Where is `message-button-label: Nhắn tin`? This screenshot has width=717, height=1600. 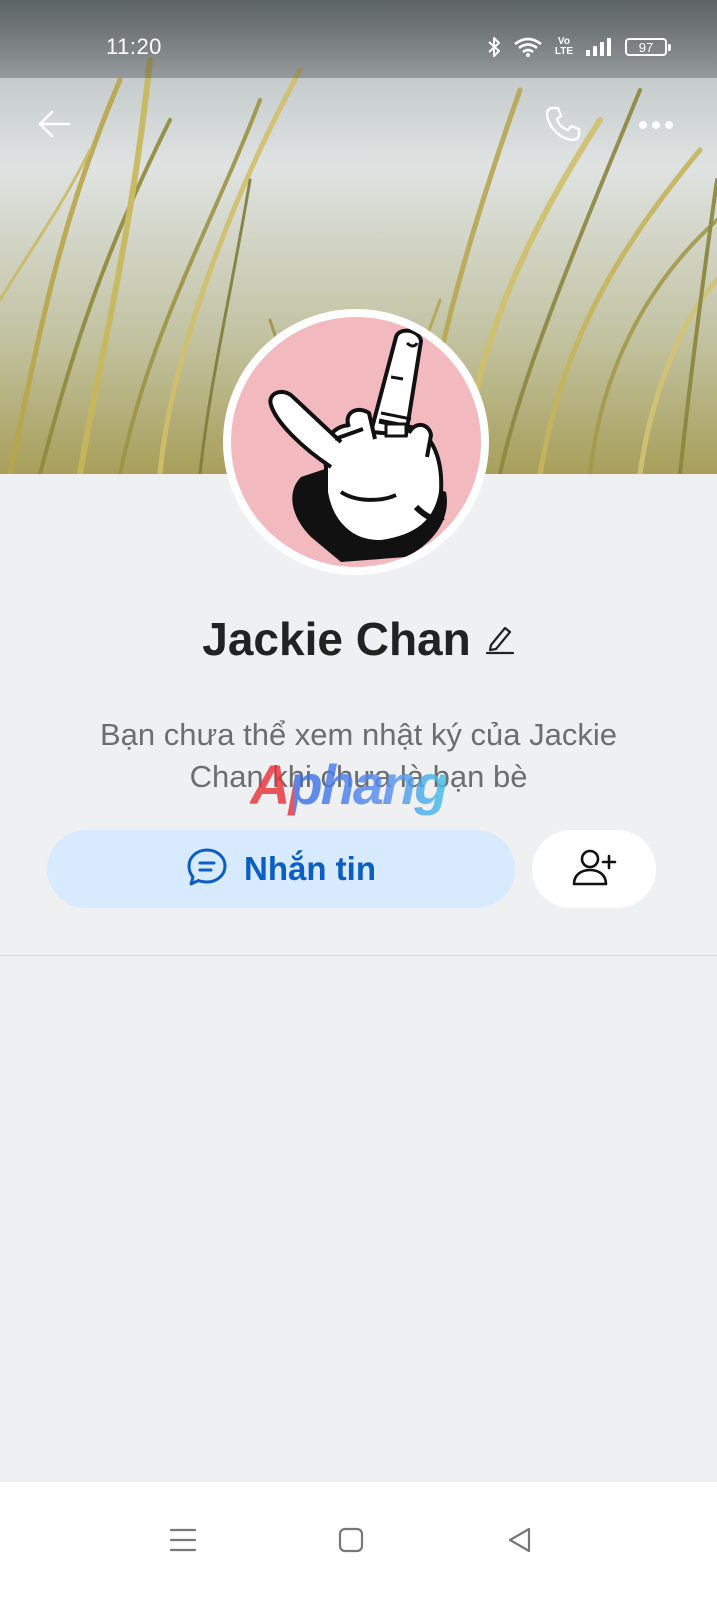
message-button-label: Nhắn tin is located at coordinates (310, 868).